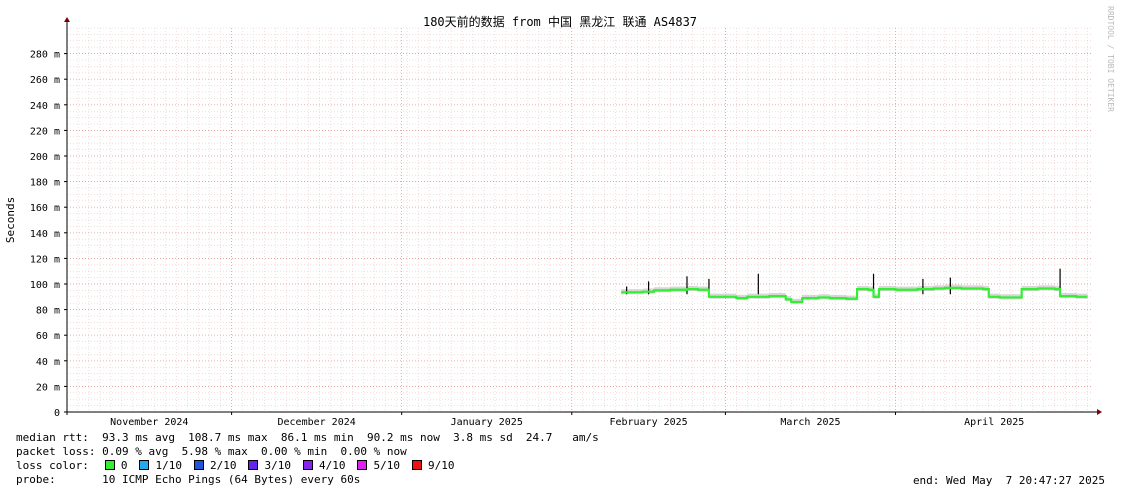 This screenshot has width=1121, height=494. I want to click on y-tick-label: 120 m, so click(45, 259).